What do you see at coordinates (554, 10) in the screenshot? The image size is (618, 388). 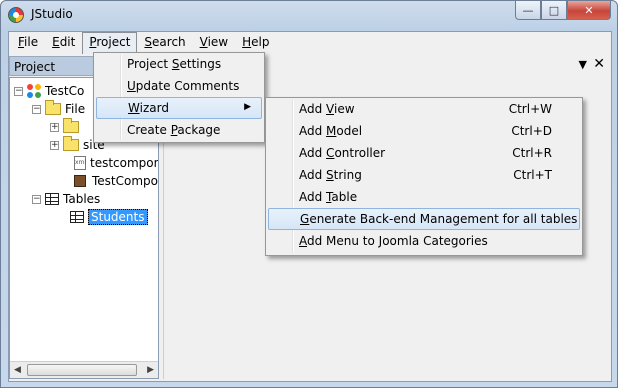 I see `maximize-button: □` at bounding box center [554, 10].